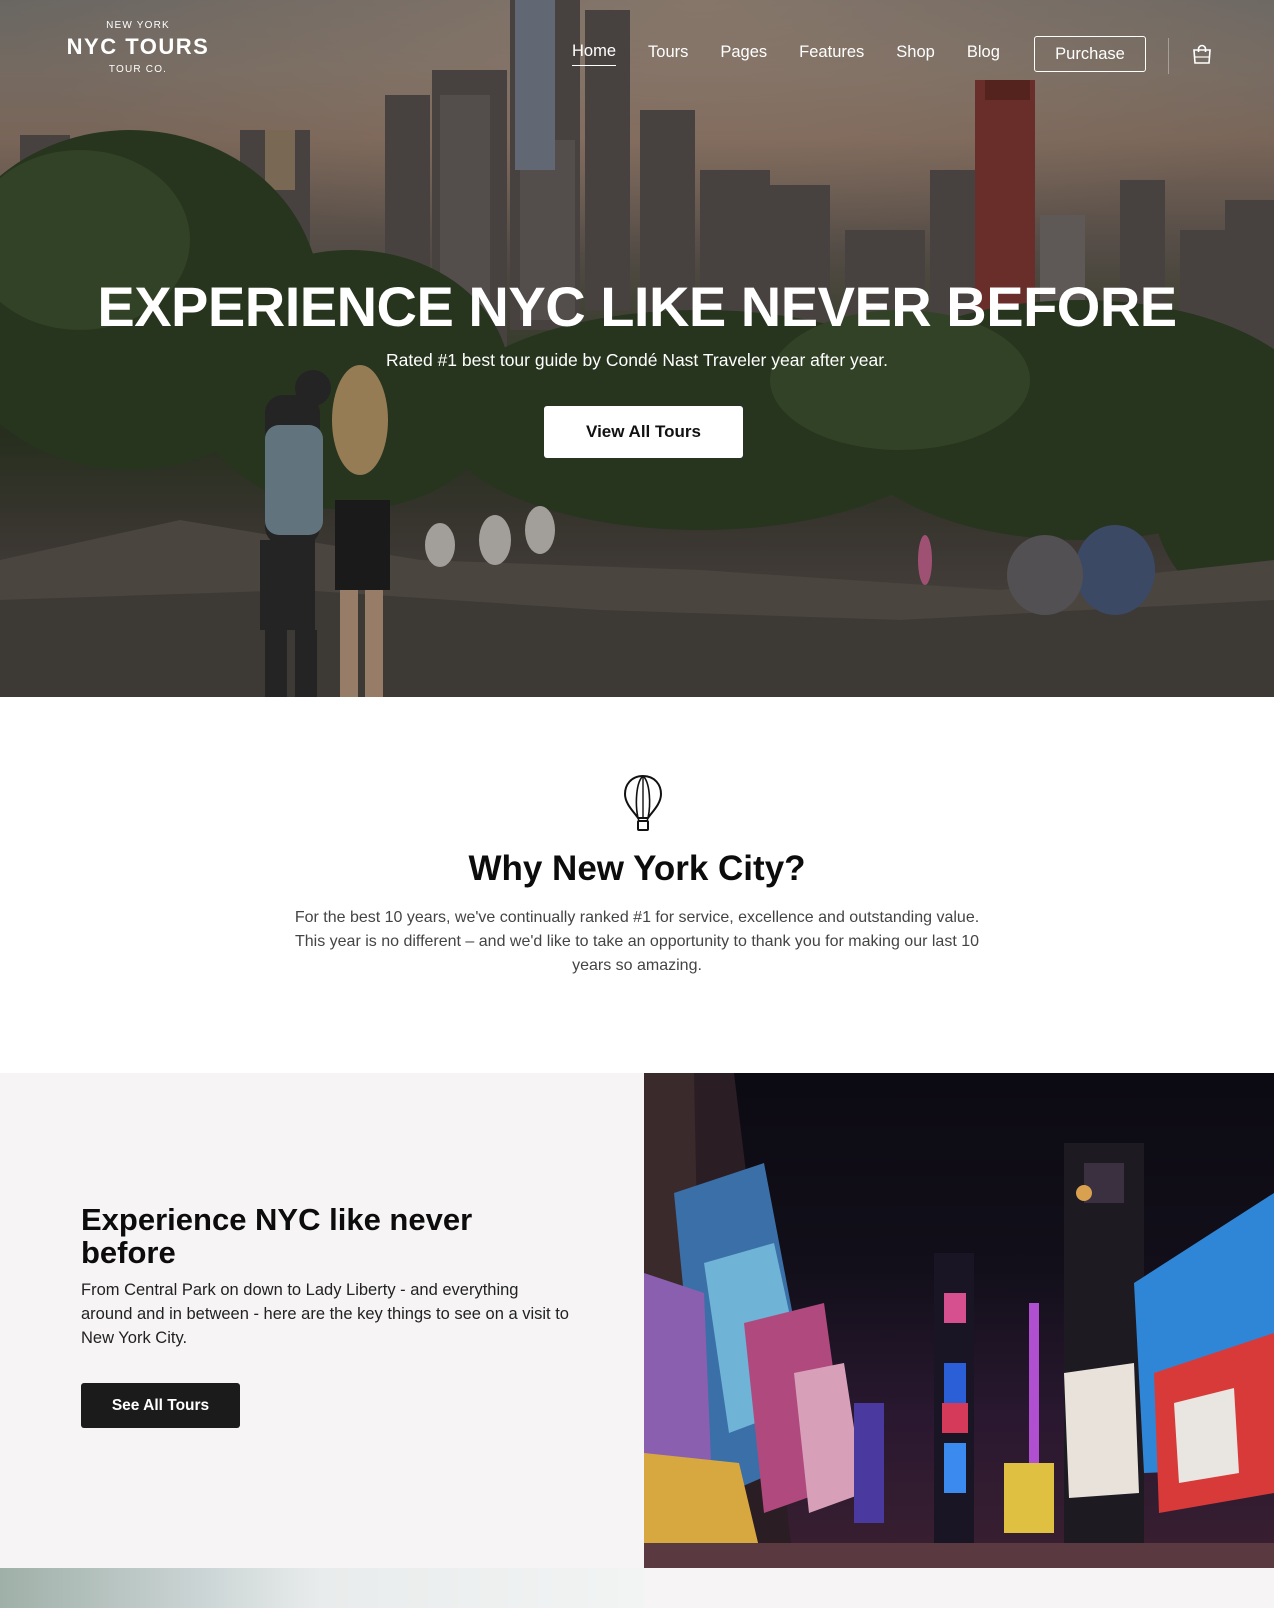  Describe the element at coordinates (138, 69) in the screenshot. I see `logo-bottom-text: TOUR CO.` at that location.